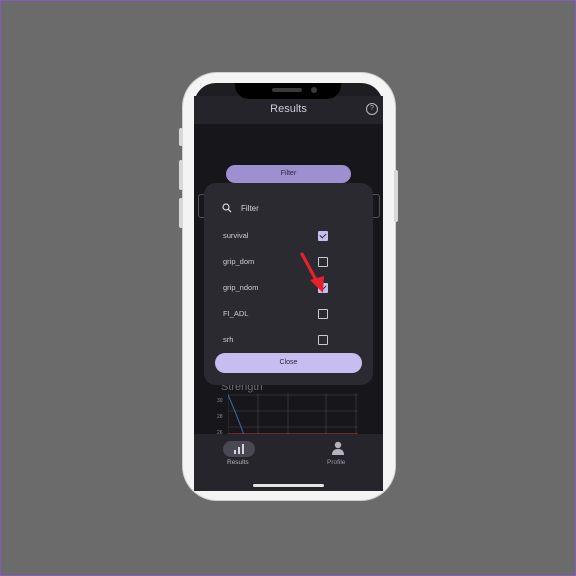  What do you see at coordinates (372, 109) in the screenshot?
I see `help-circle-icon: ?` at bounding box center [372, 109].